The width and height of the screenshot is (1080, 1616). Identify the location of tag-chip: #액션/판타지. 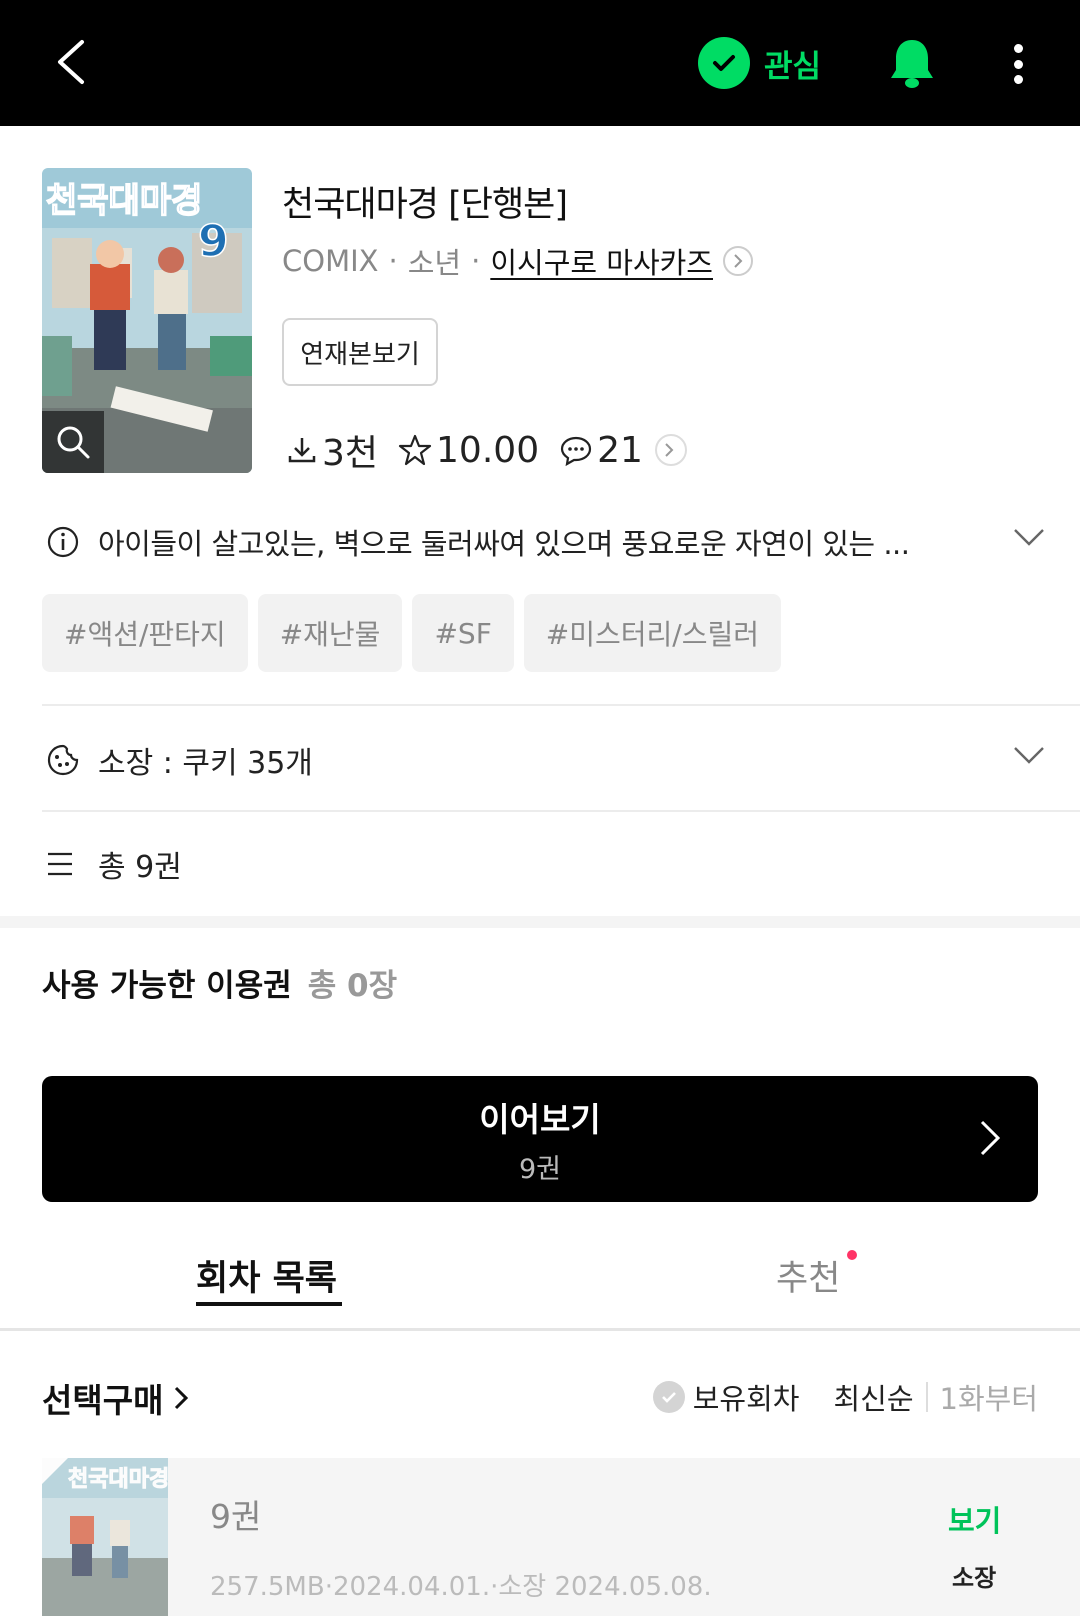
(145, 633).